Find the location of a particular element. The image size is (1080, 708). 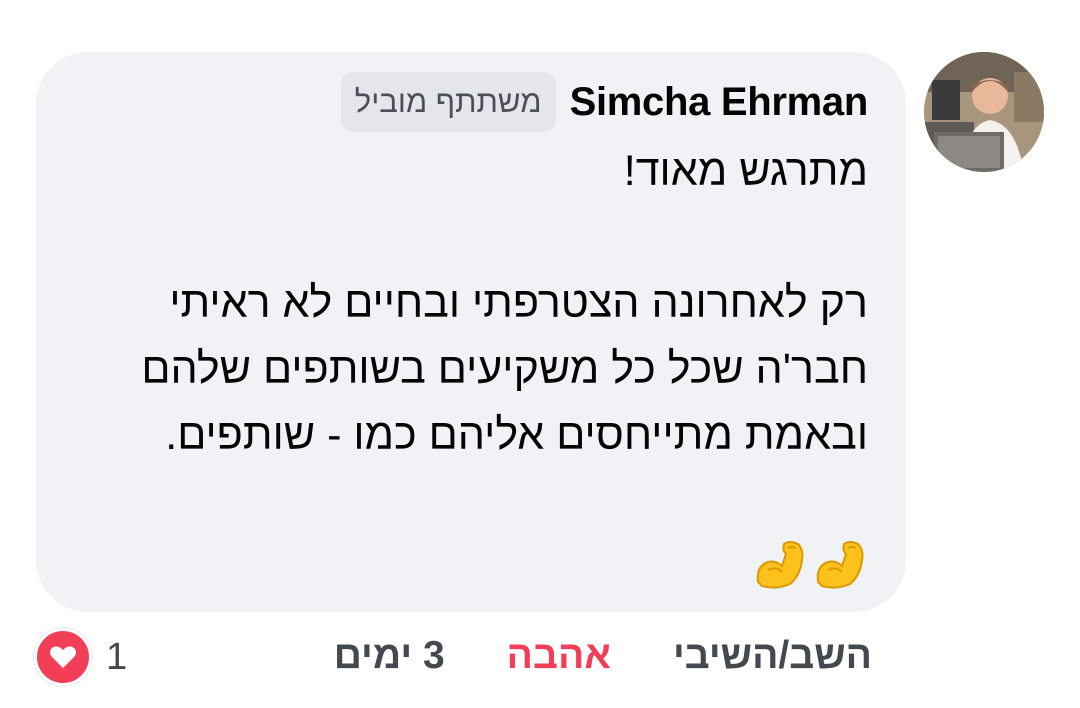

reaction-count: 1 is located at coordinates (117, 656).